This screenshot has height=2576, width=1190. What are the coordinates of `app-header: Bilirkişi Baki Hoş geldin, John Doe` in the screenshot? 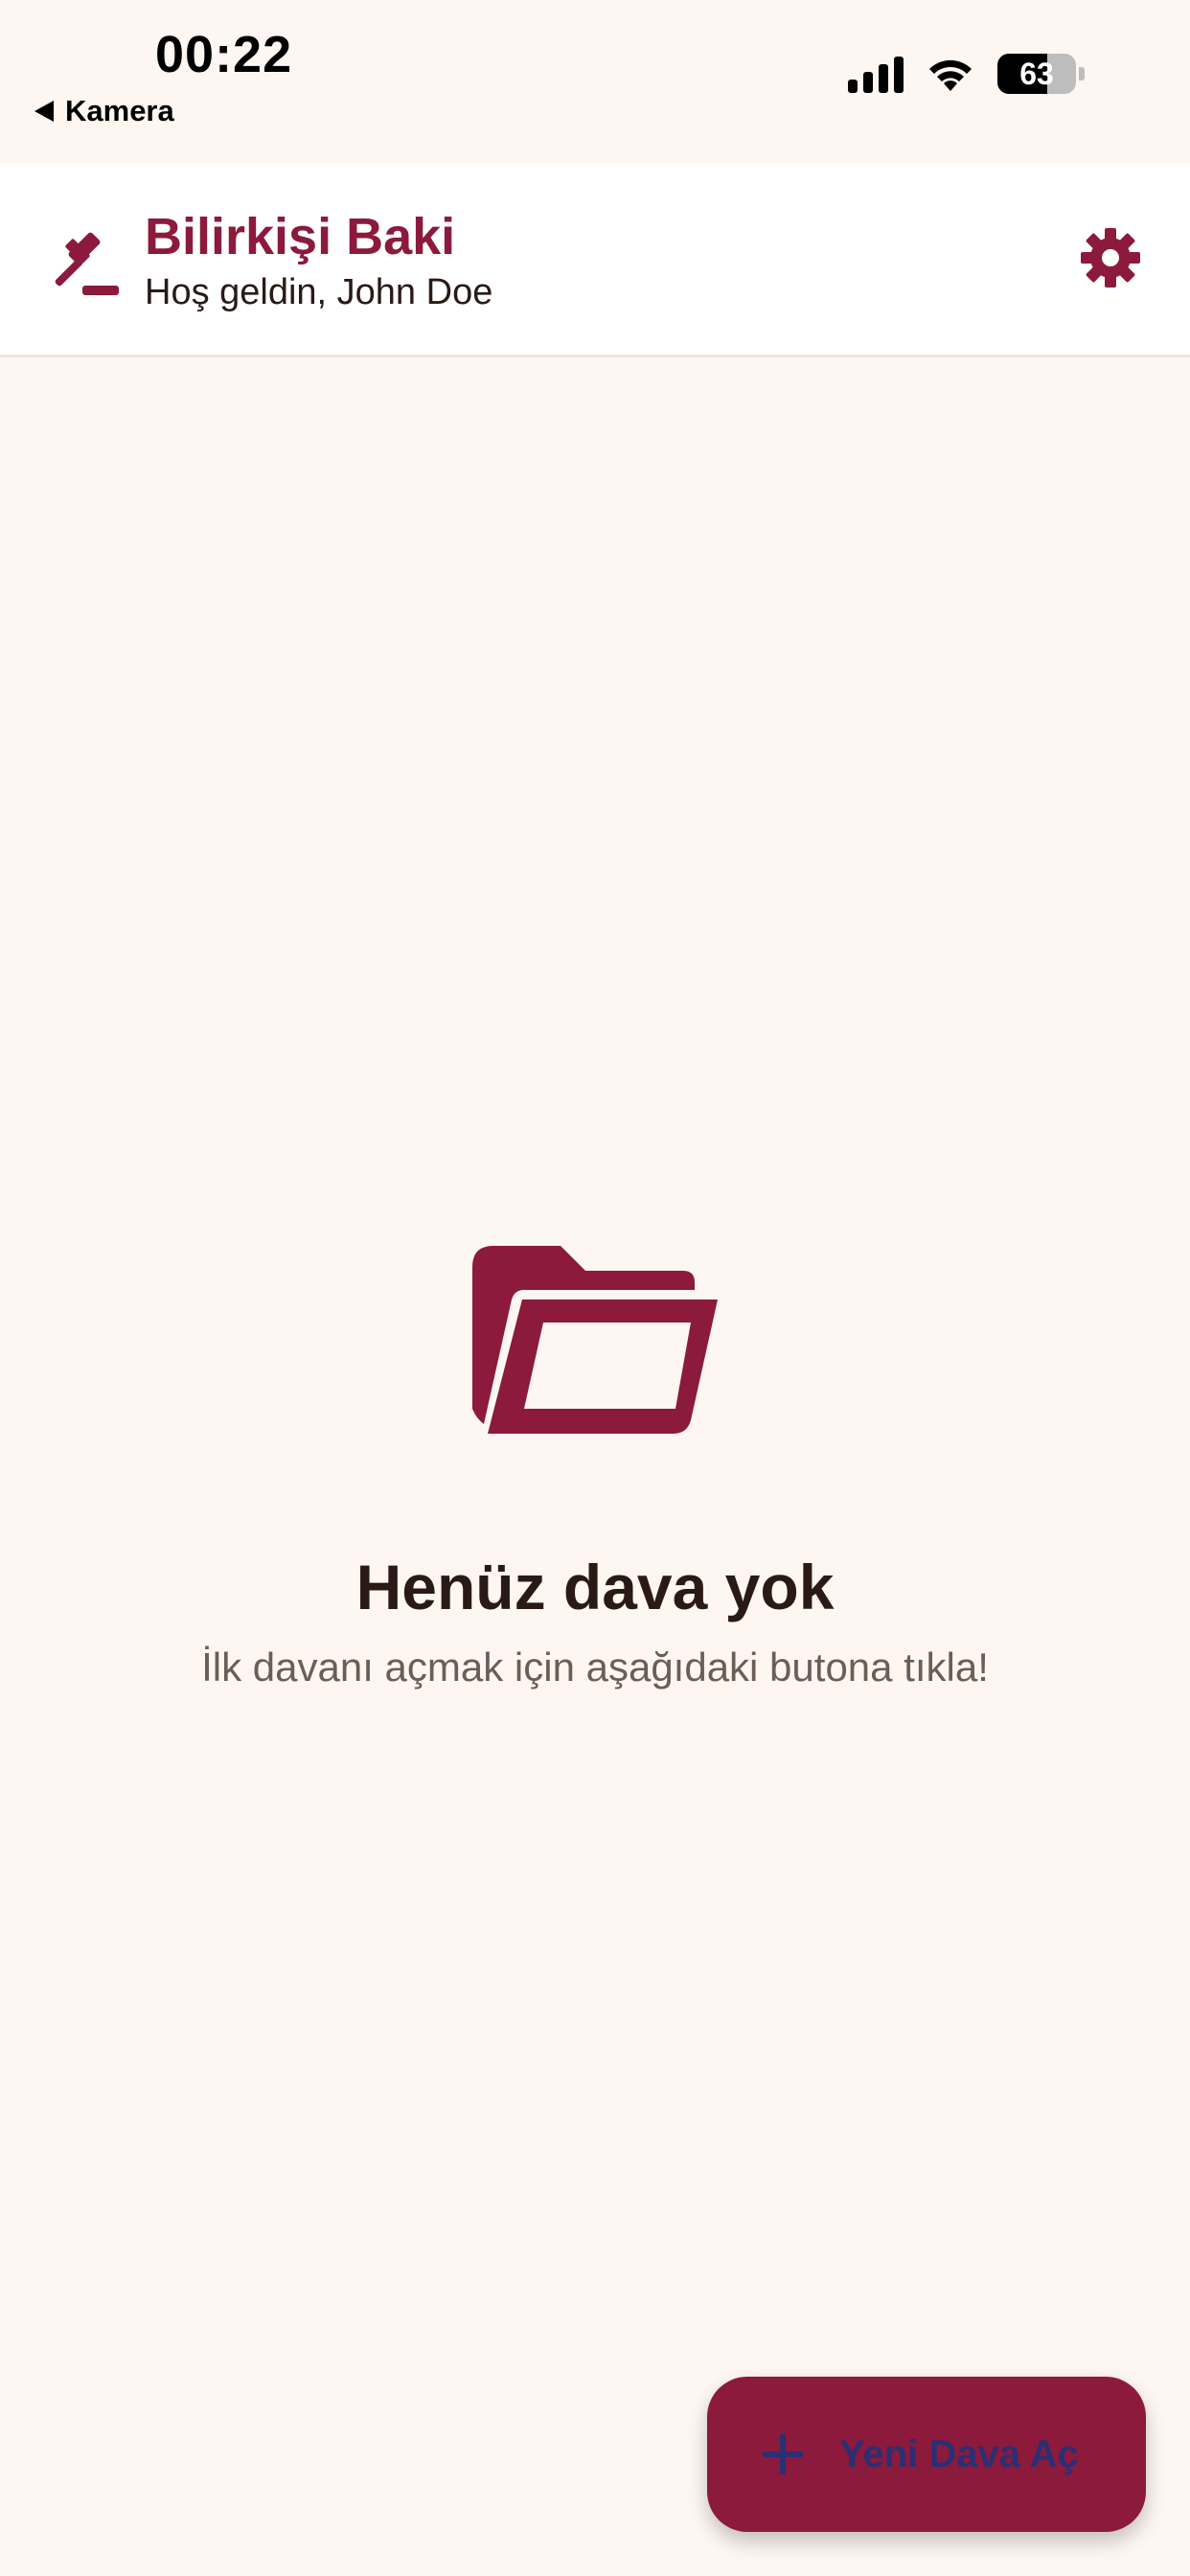 It's located at (595, 260).